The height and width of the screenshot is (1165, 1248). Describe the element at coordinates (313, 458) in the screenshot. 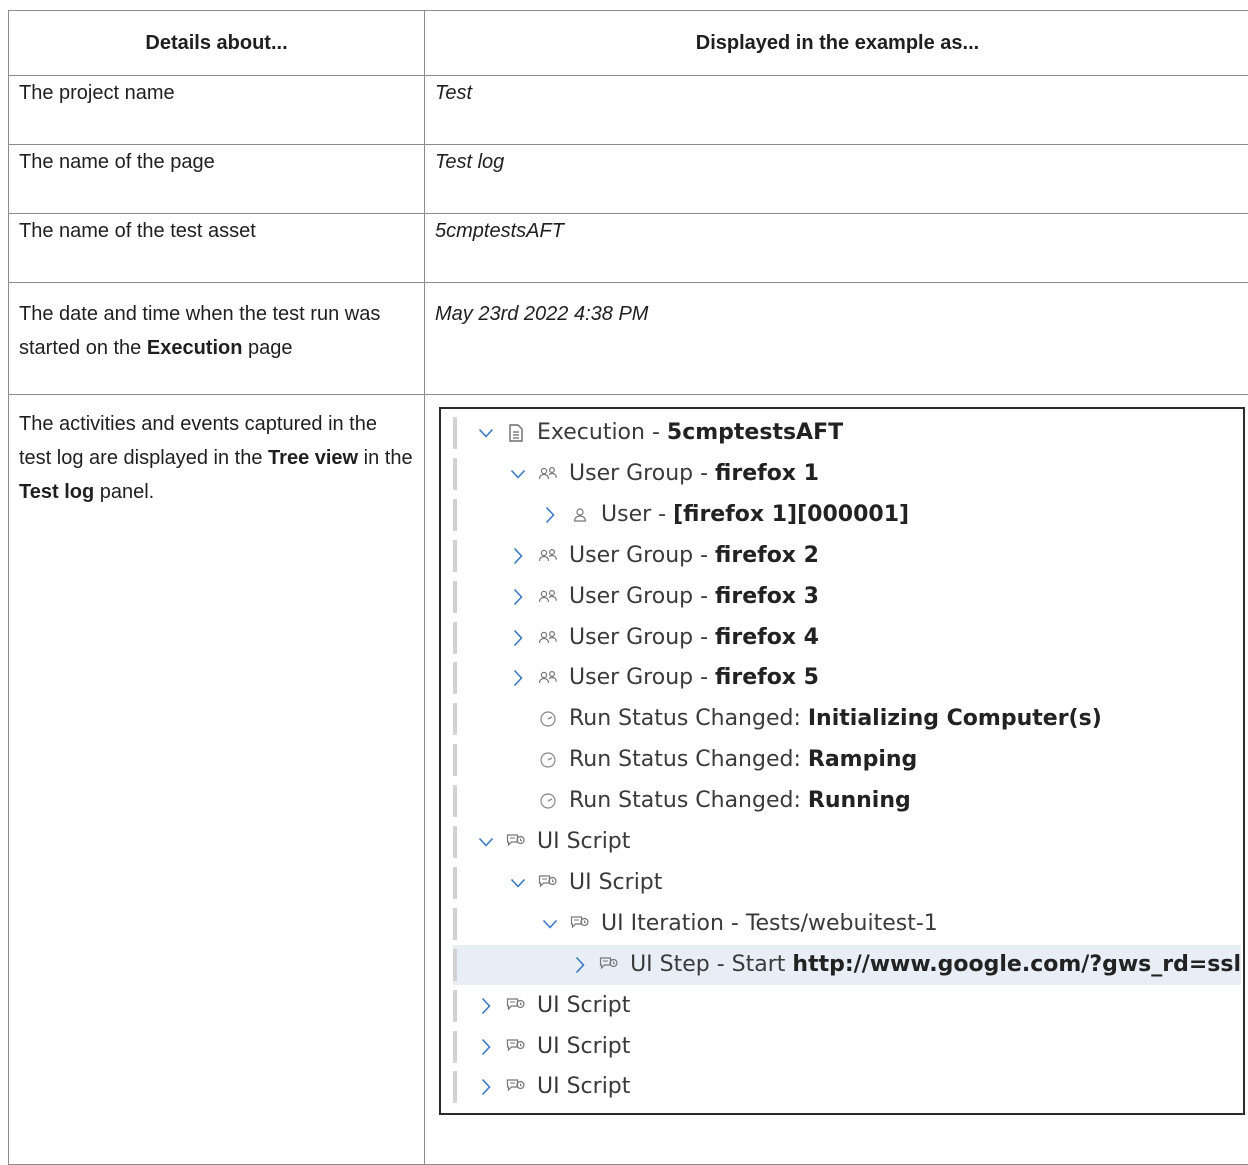

I see `detail-bold-text: Tree view` at that location.